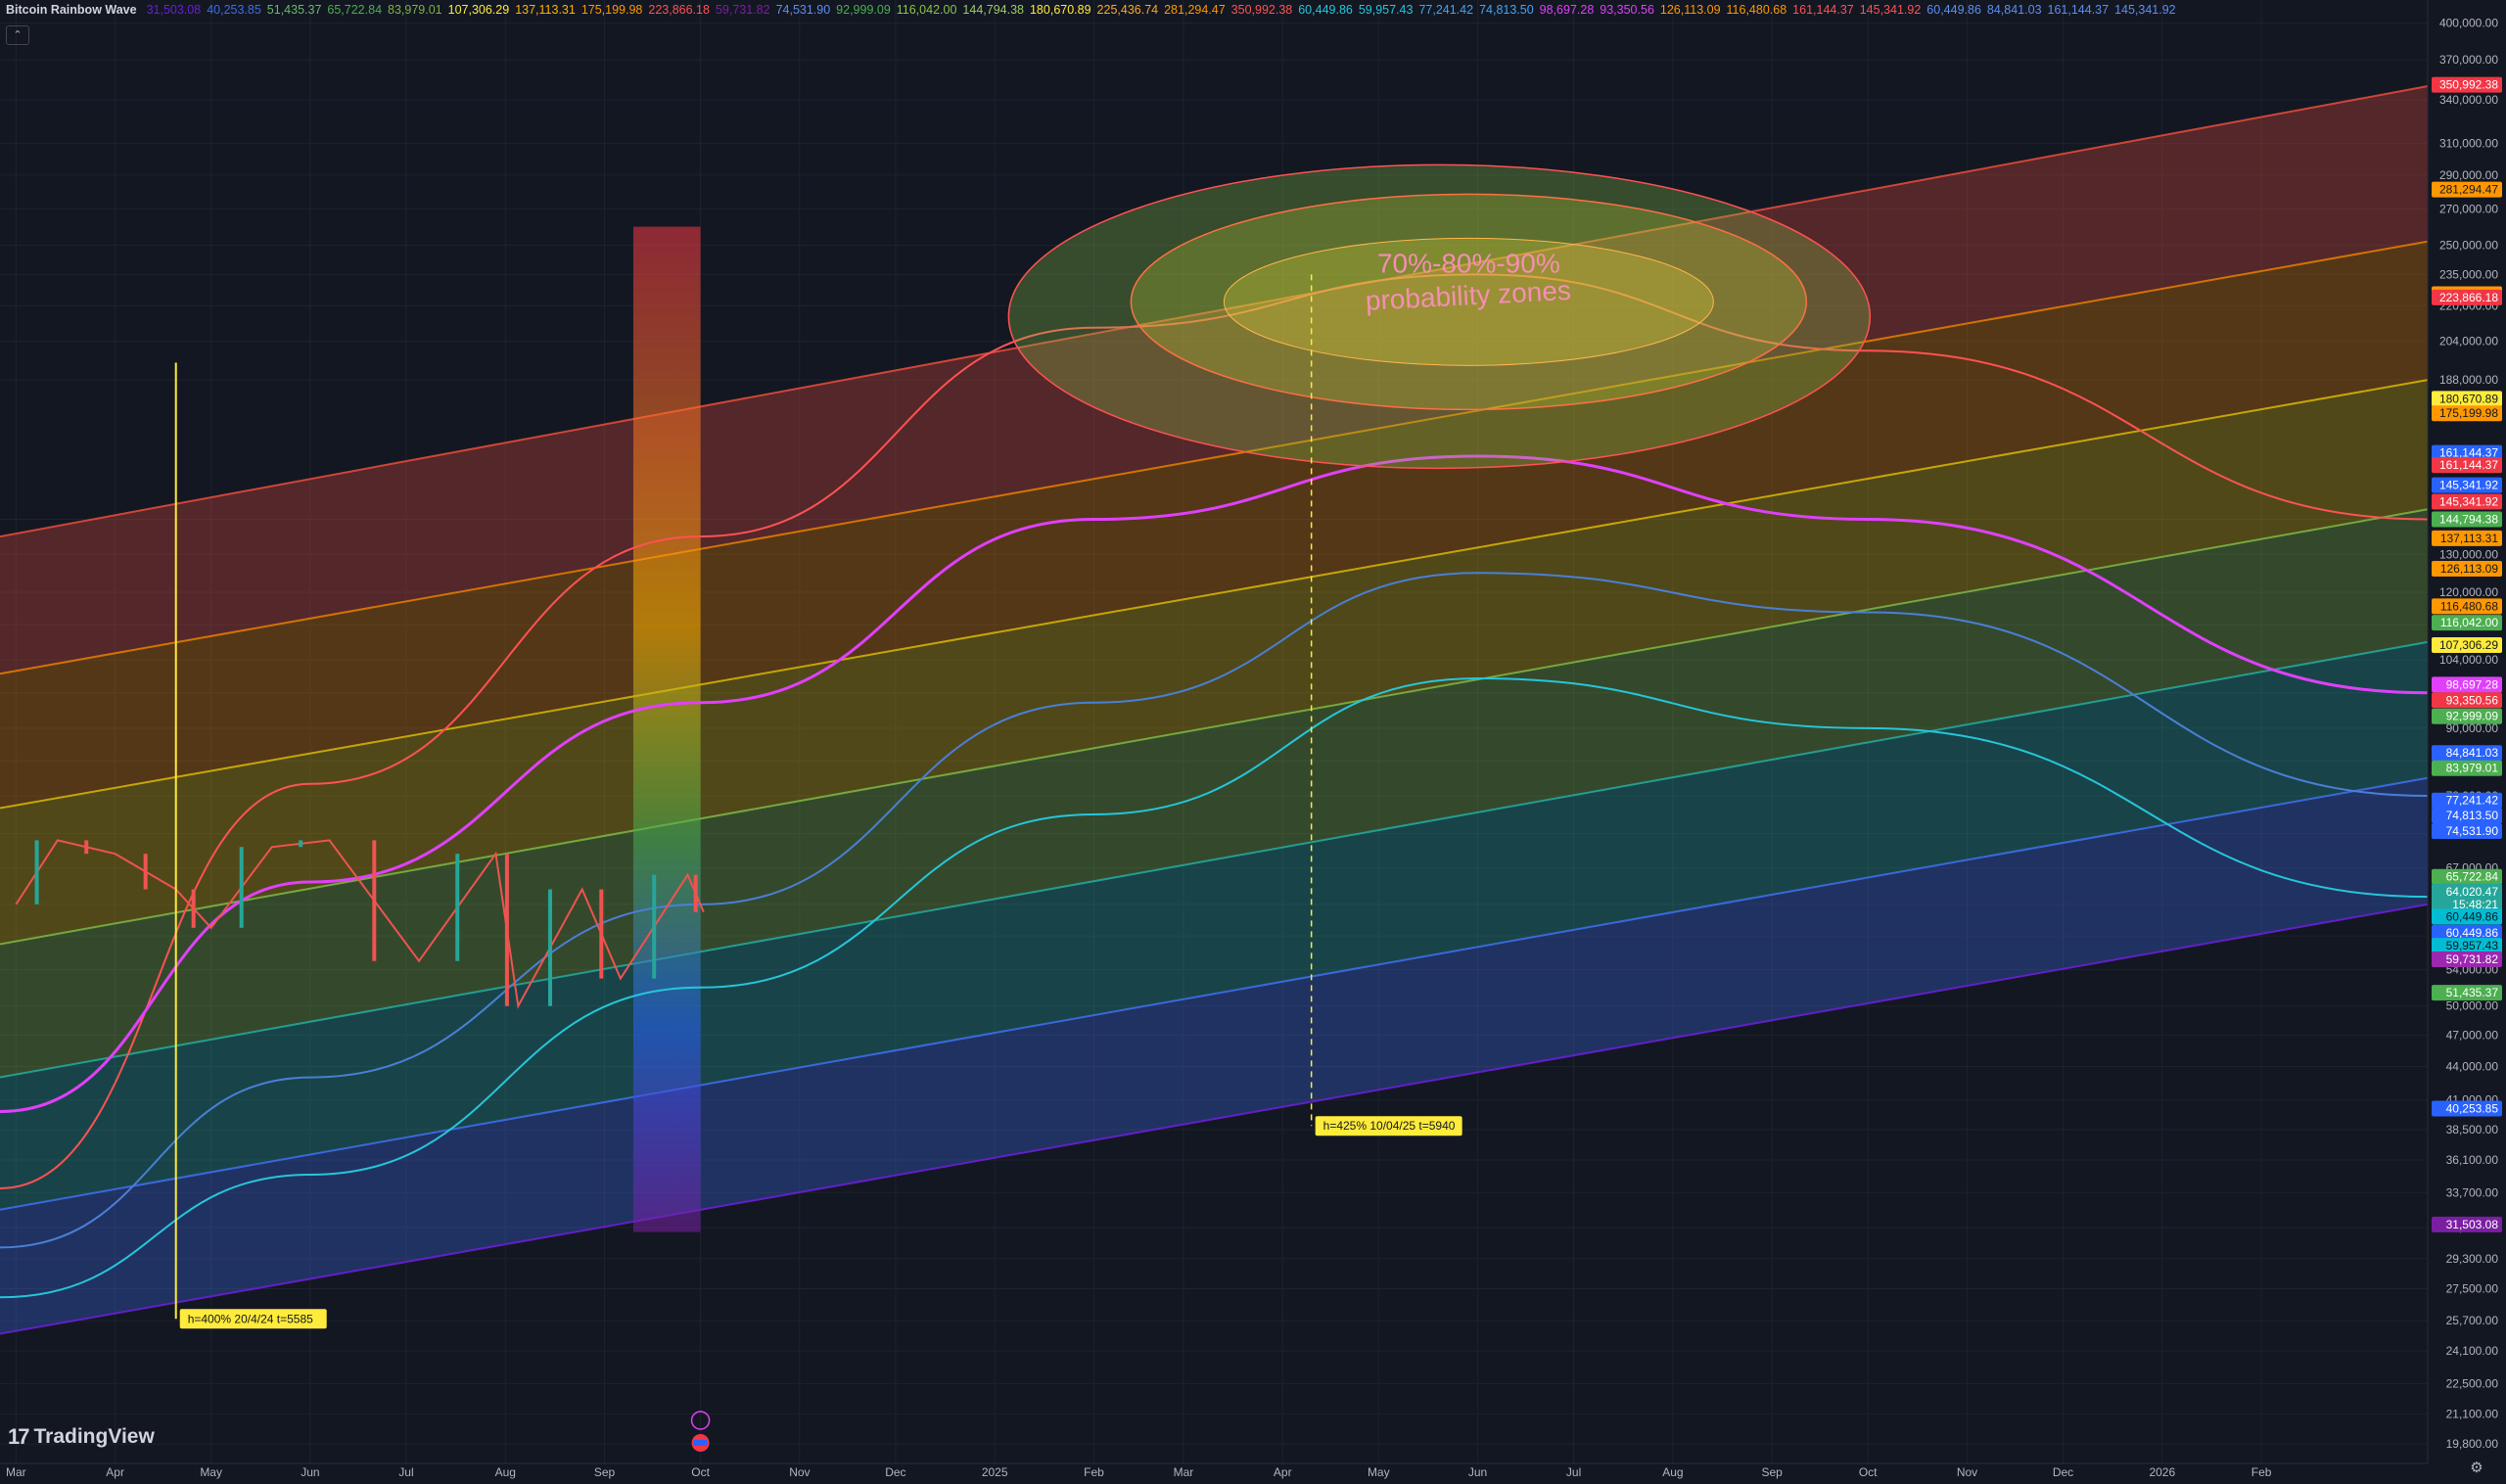  Describe the element at coordinates (174, 10) in the screenshot. I see `legend-value: 31,503.08` at that location.